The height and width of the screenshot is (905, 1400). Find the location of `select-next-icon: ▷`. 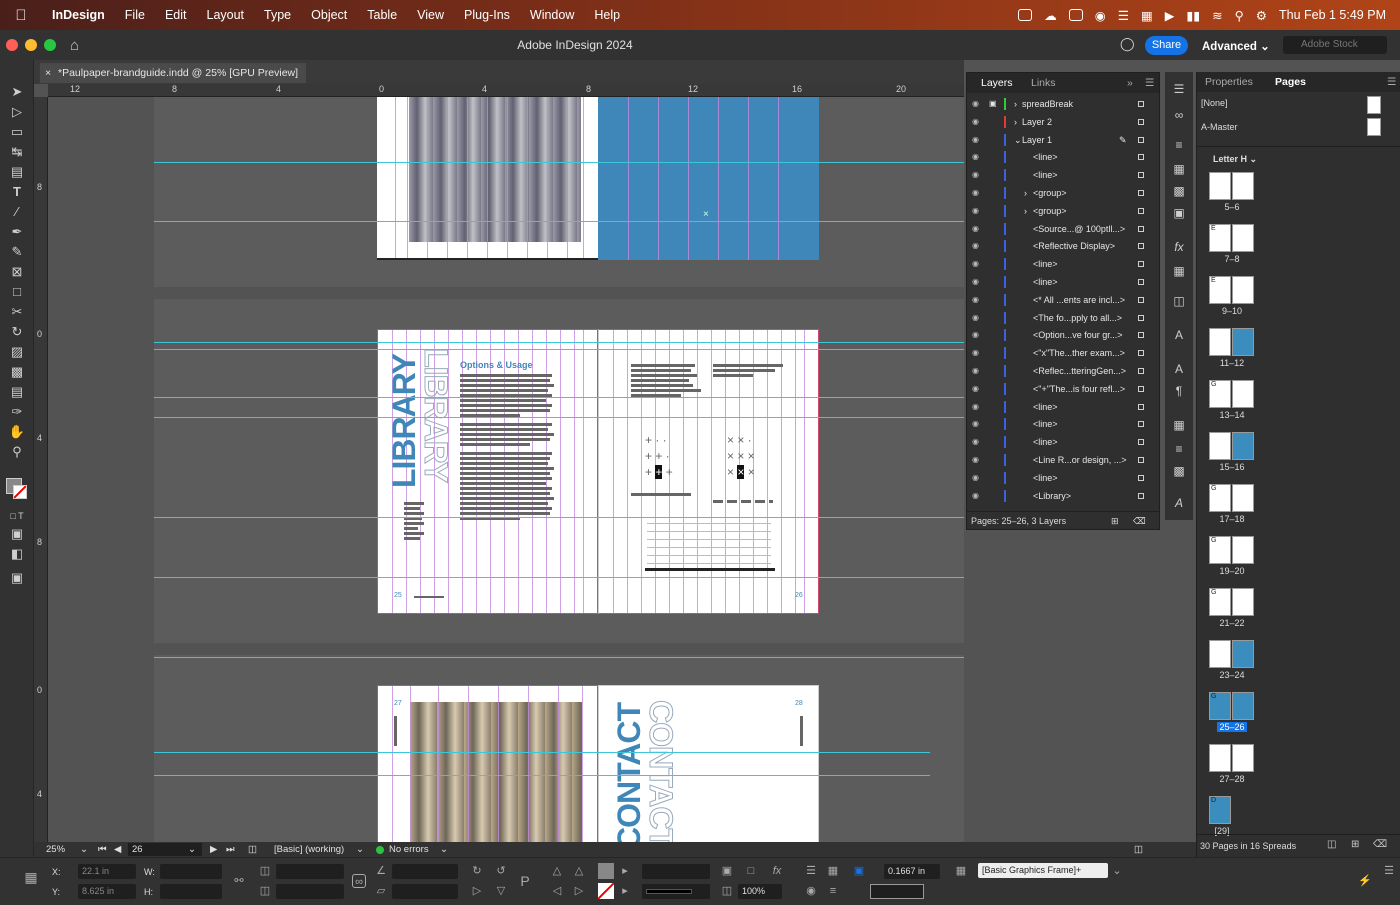

select-next-icon: ▷ is located at coordinates (579, 891).